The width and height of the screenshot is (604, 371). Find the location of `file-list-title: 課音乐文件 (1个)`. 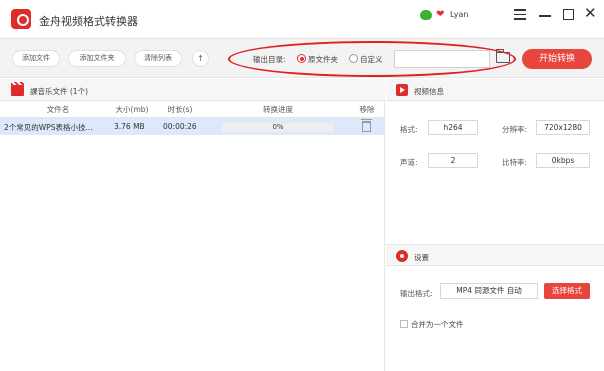

file-list-title: 課音乐文件 (1个) is located at coordinates (59, 91).